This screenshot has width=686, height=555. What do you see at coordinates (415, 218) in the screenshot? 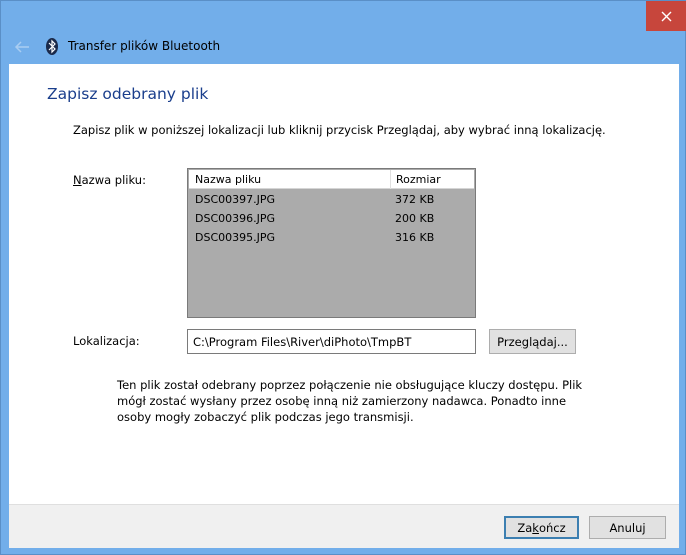
I see `file-size: 200 KB` at bounding box center [415, 218].